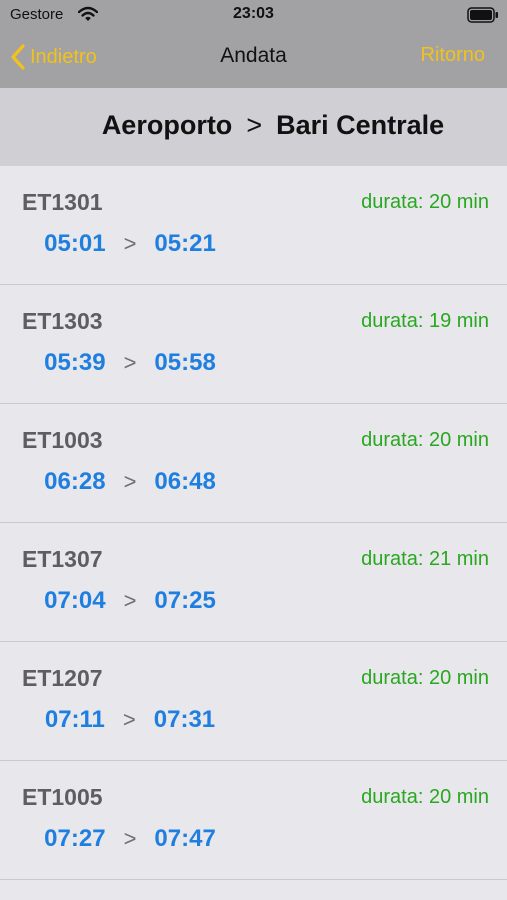 This screenshot has height=900, width=507. I want to click on train-row: ET1303 durata: 19 min 05:39 > 05:58, so click(253, 344).